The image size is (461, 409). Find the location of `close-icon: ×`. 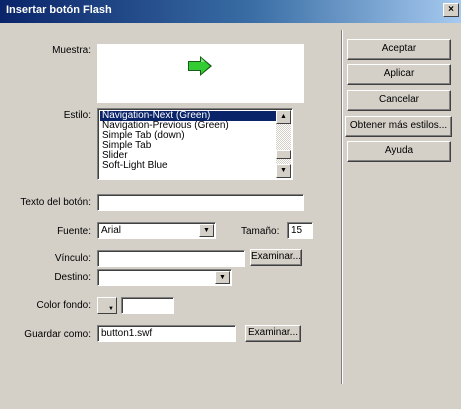

close-icon: × is located at coordinates (451, 10).